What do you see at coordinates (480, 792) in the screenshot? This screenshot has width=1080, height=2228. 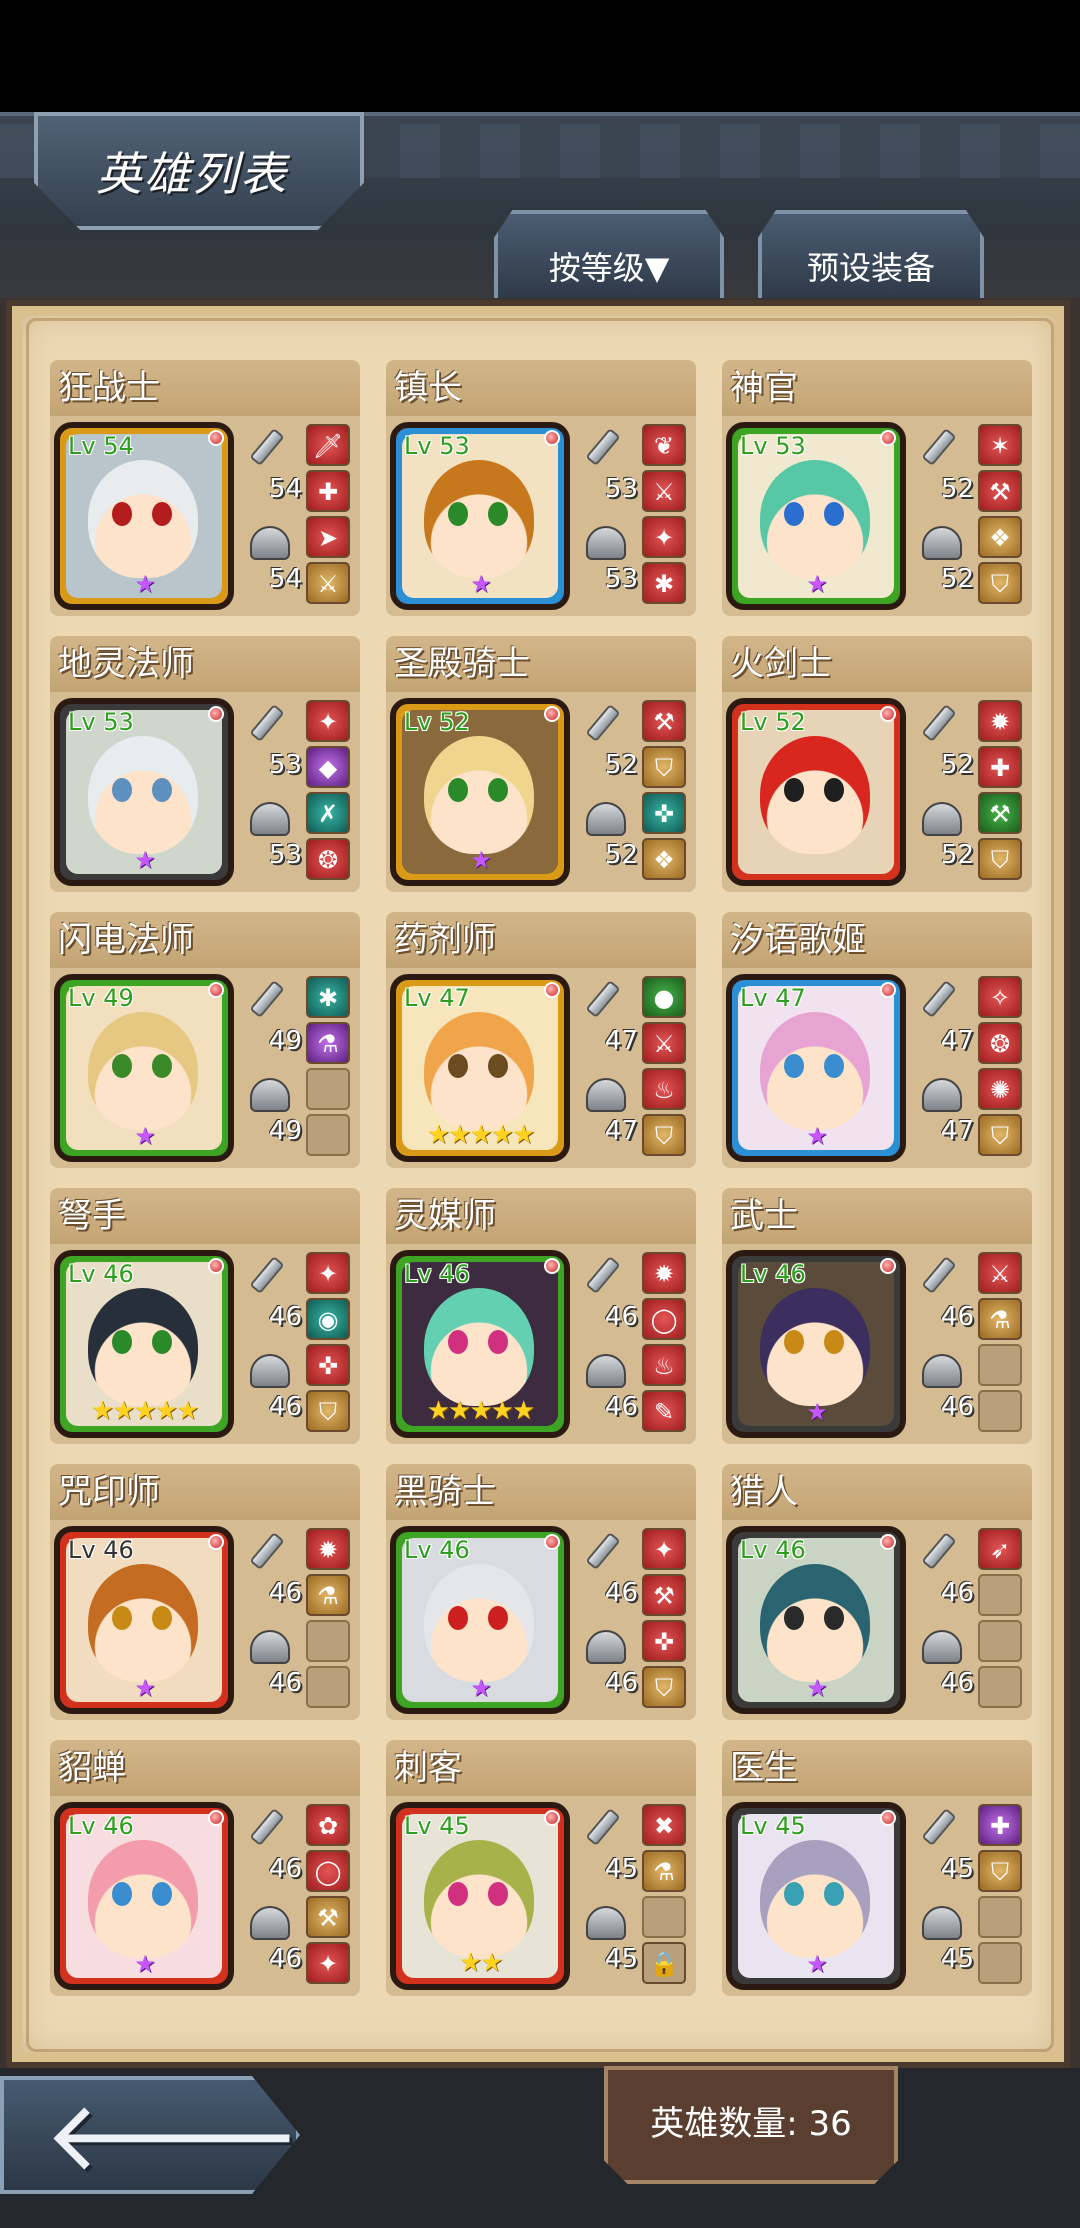 I see `hero-portrait: Lv 52 ★` at bounding box center [480, 792].